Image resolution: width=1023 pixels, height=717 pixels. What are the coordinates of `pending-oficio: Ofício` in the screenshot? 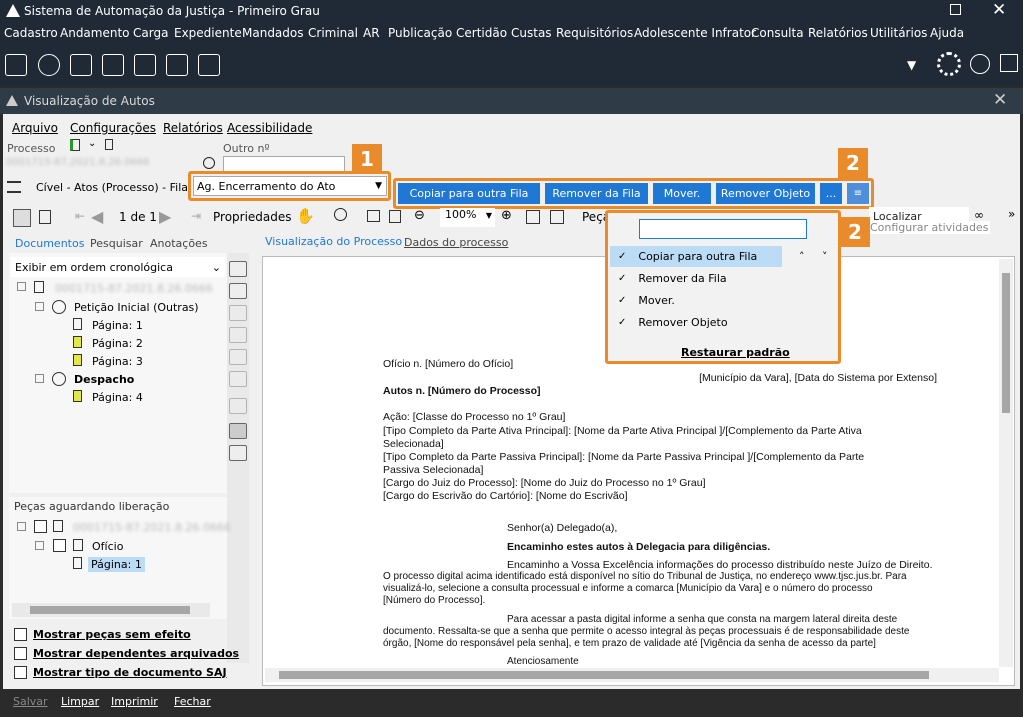 It's located at (107, 546).